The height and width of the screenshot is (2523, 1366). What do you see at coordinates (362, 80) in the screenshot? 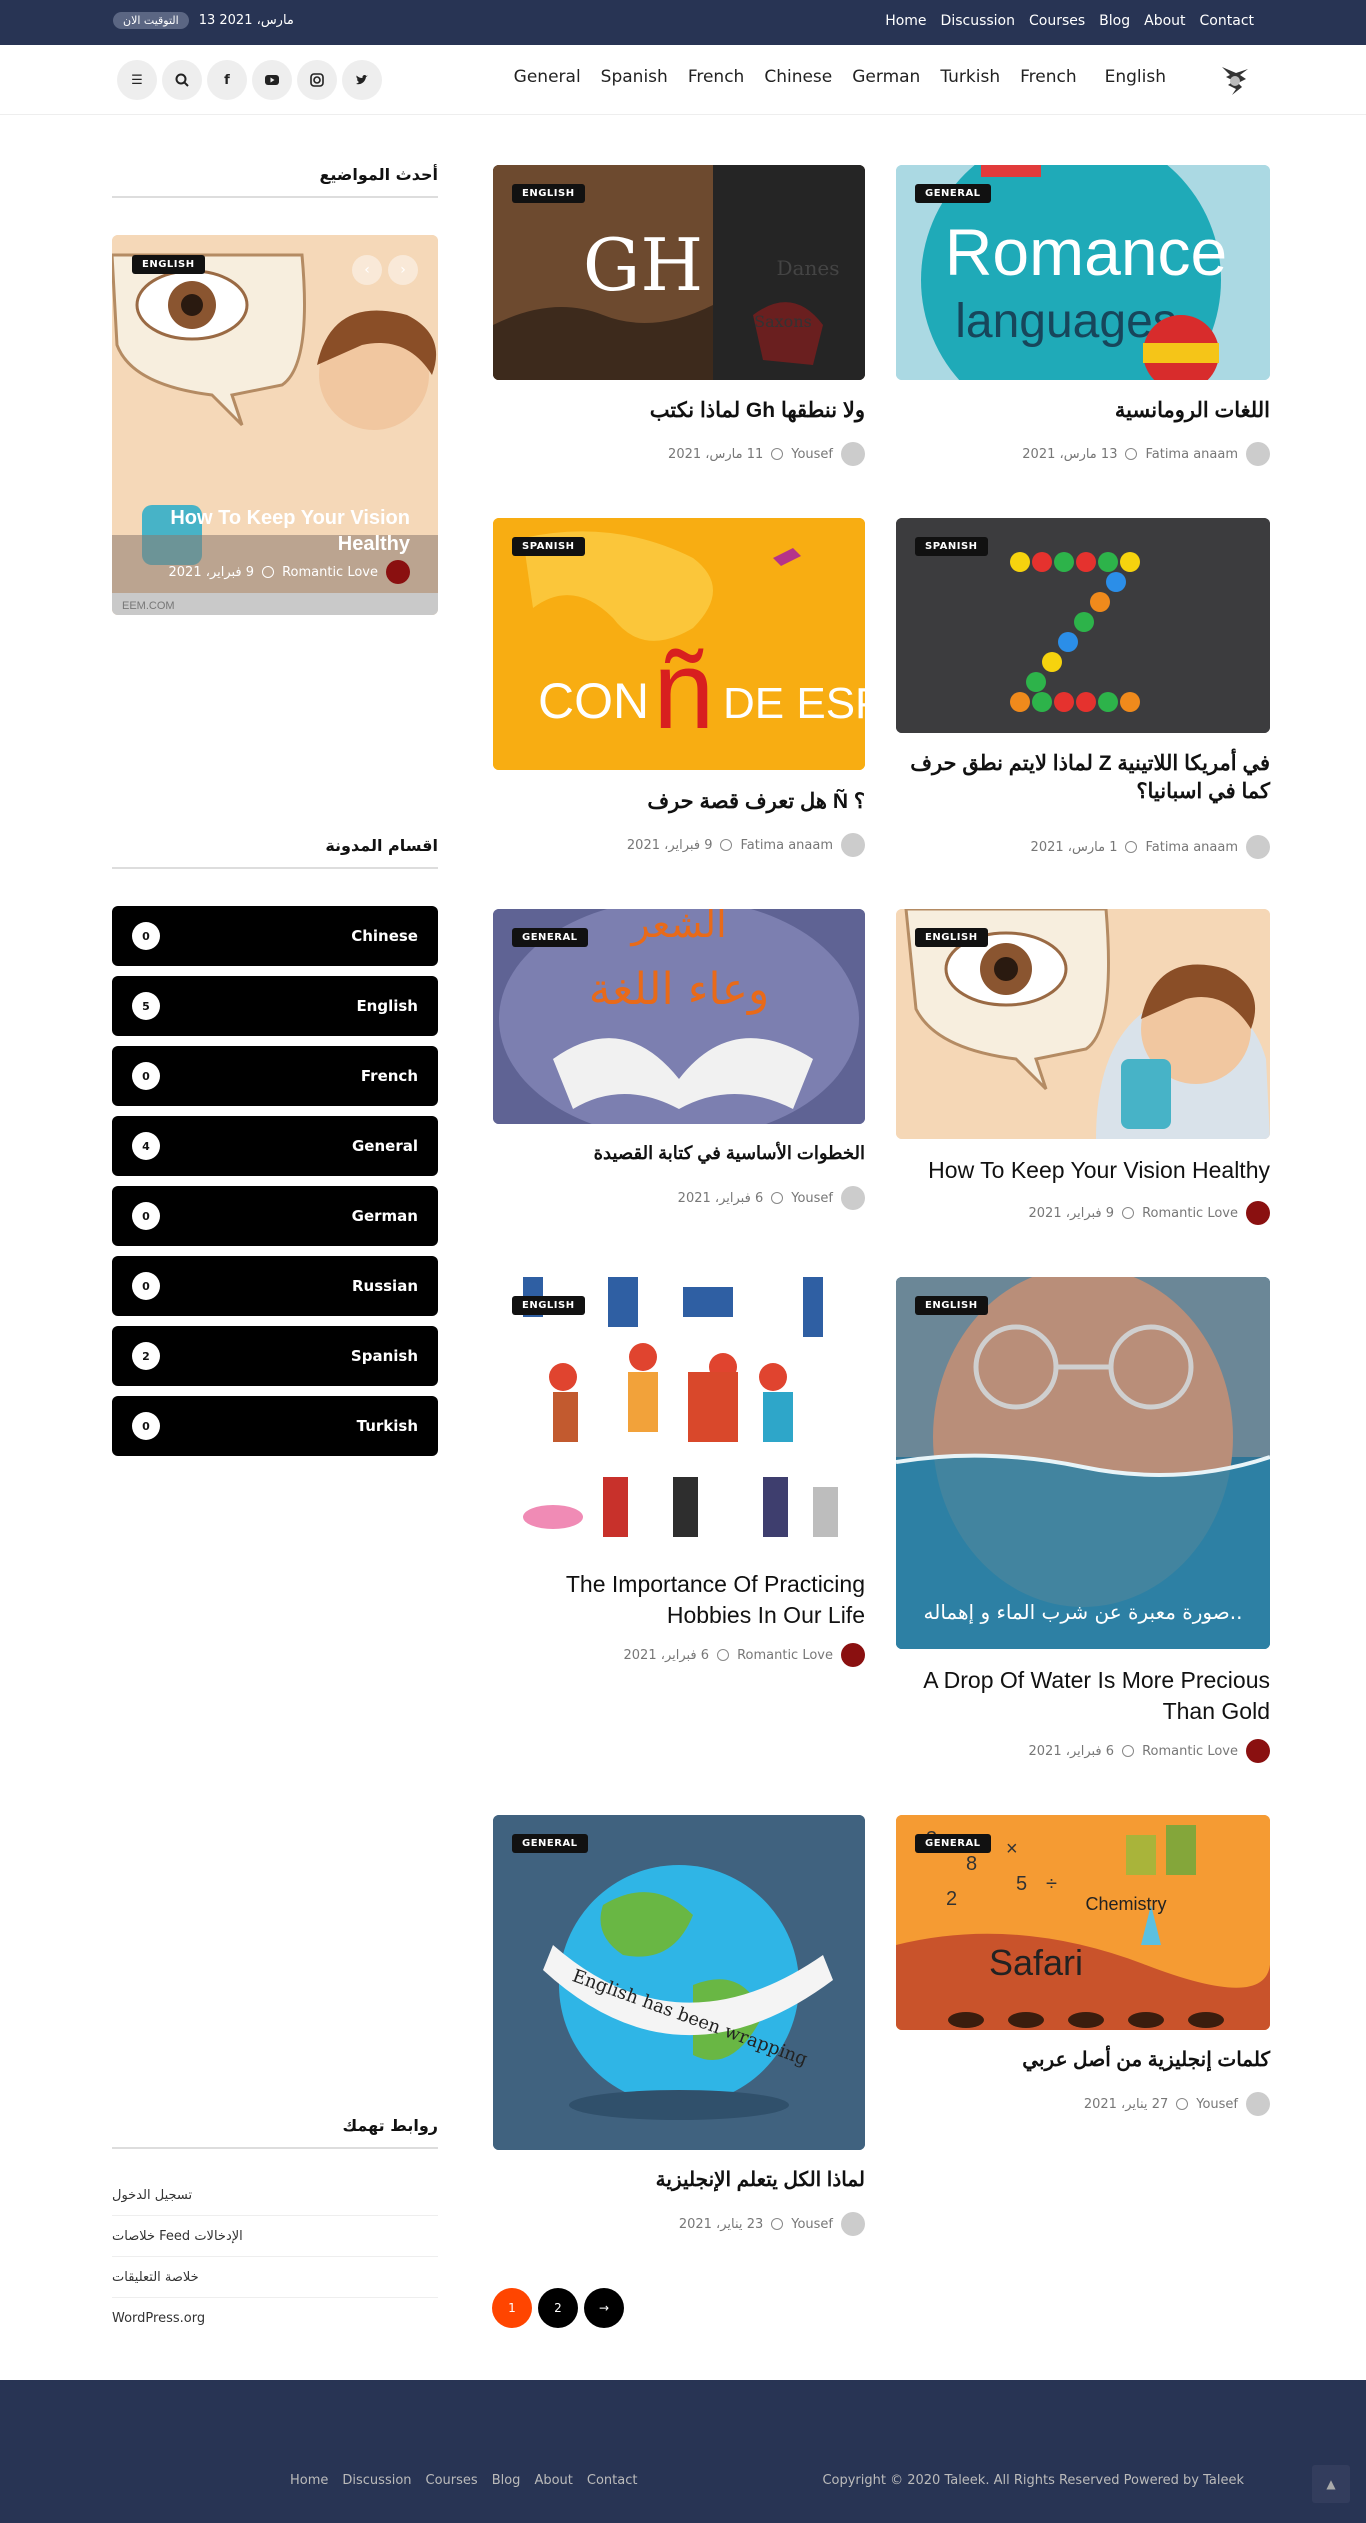
I see `twitter-icon` at bounding box center [362, 80].